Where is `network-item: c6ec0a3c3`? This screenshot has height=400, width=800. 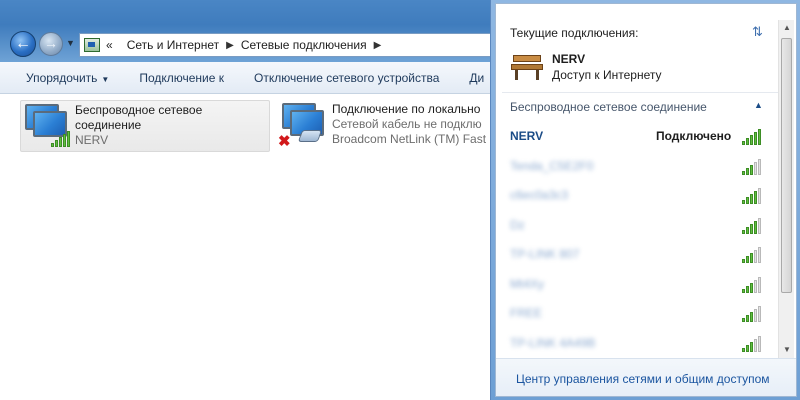 network-item: c6ec0a3c3 is located at coordinates (637, 196).